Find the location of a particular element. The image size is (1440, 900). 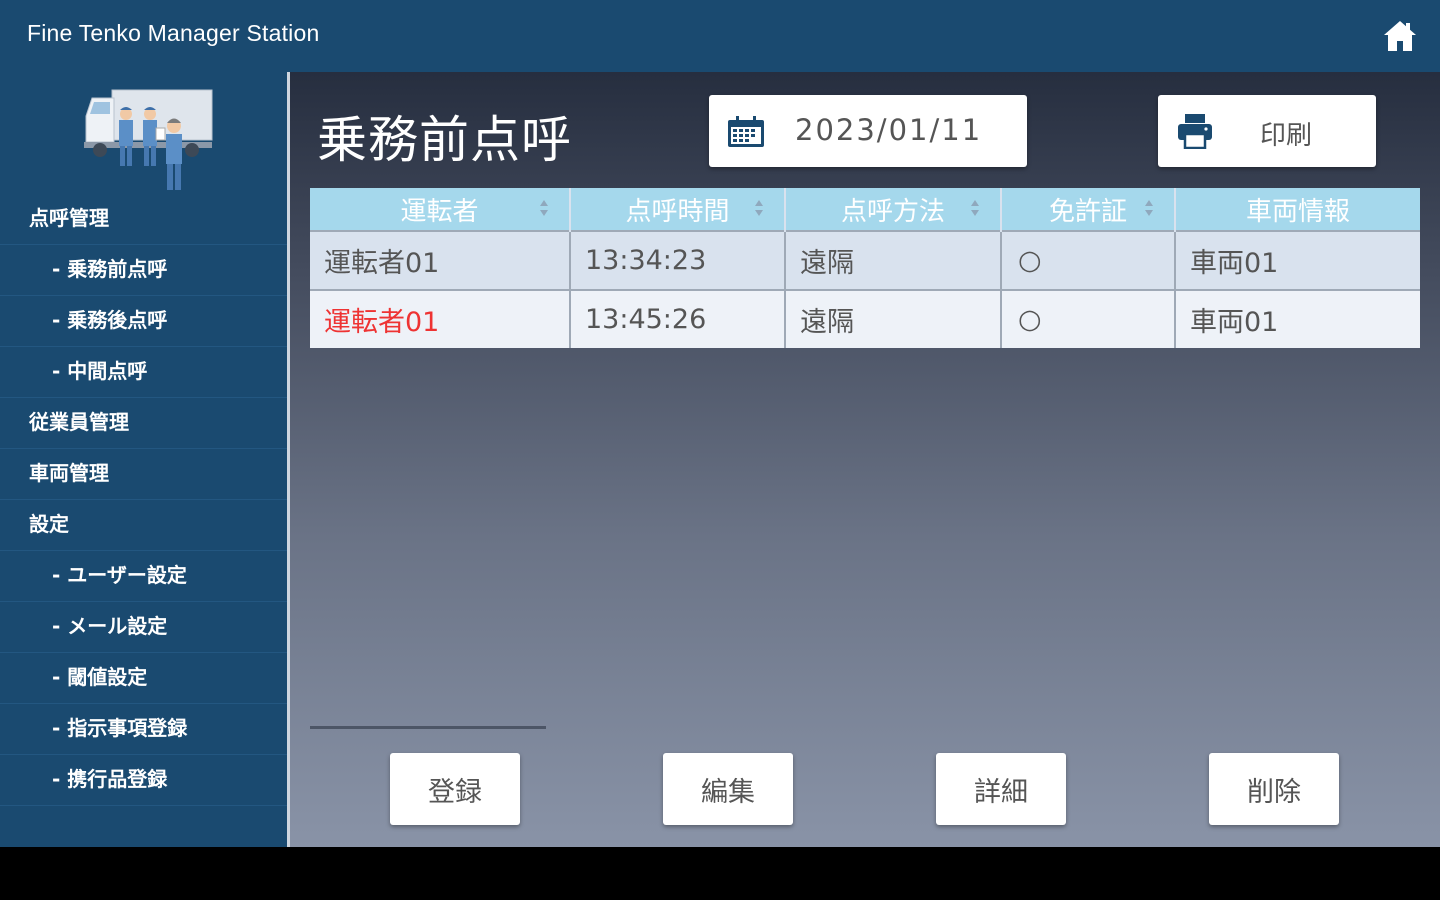

print-label: 印刷 is located at coordinates (1286, 135).